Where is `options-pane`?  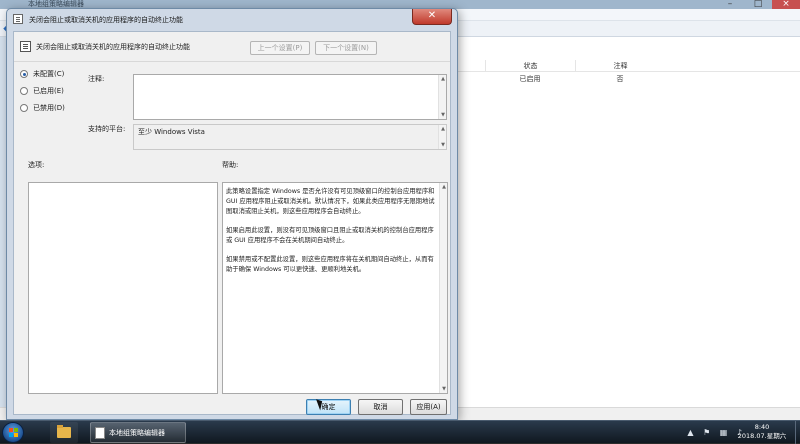
options-pane is located at coordinates (123, 288).